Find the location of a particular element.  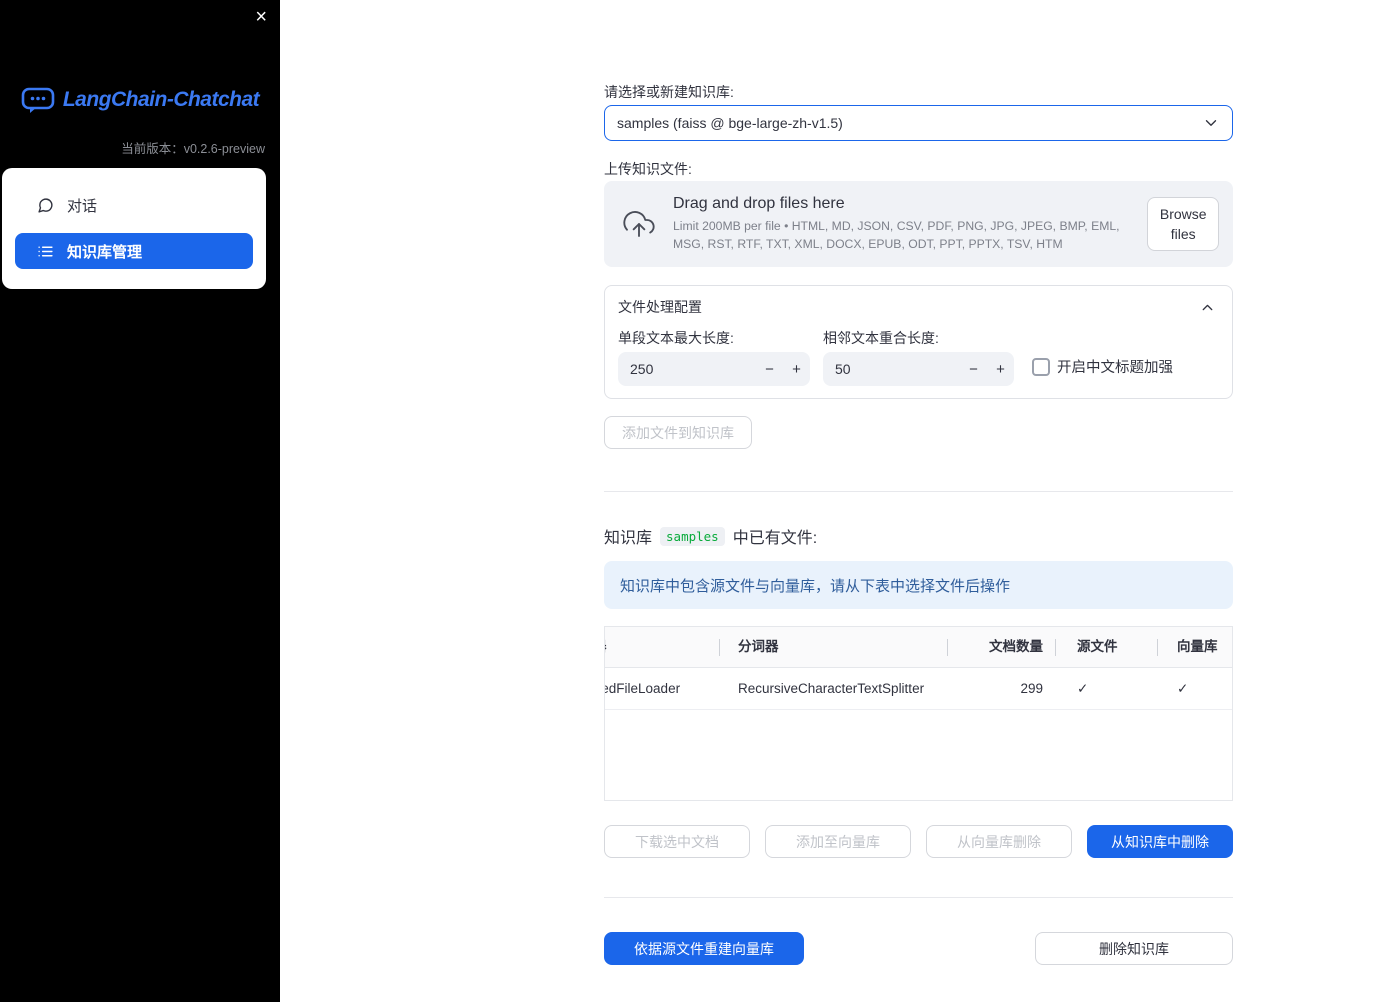

sidebar-close-icon: × is located at coordinates (261, 17).